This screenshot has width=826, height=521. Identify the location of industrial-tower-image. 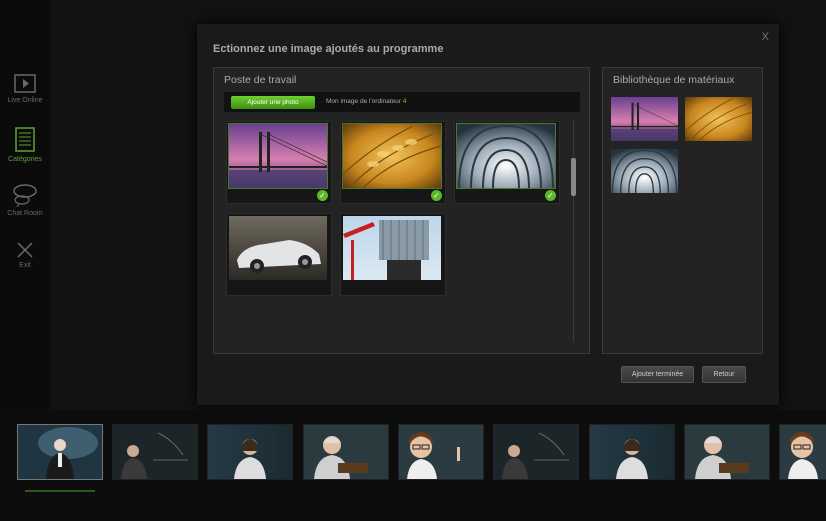
(392, 248).